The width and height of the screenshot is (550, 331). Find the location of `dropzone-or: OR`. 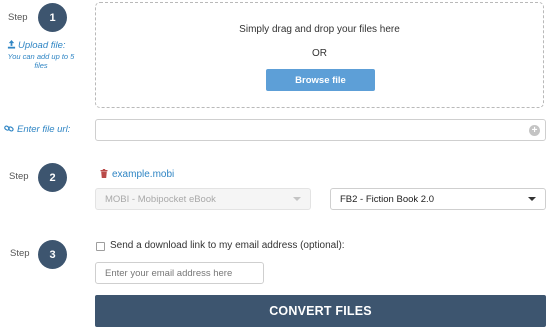

dropzone-or: OR is located at coordinates (319, 53).